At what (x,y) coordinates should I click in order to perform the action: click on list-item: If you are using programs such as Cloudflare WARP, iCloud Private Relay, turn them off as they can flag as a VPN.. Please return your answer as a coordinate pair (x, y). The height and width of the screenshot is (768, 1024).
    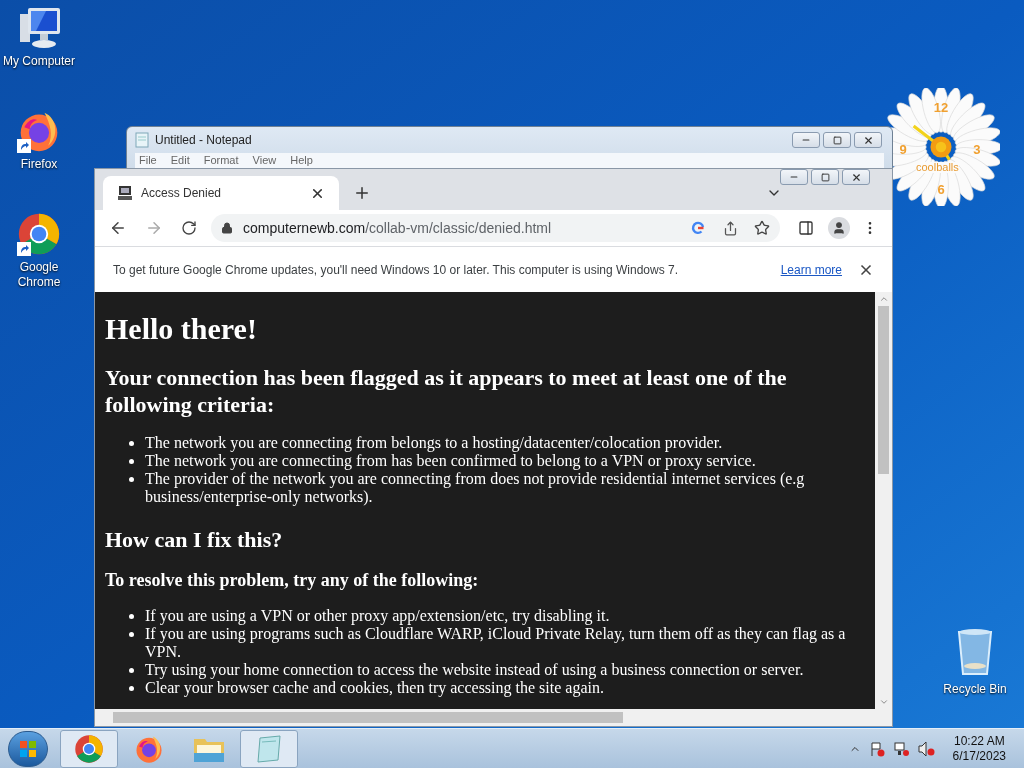
    Looking at the image, I should click on (496, 643).